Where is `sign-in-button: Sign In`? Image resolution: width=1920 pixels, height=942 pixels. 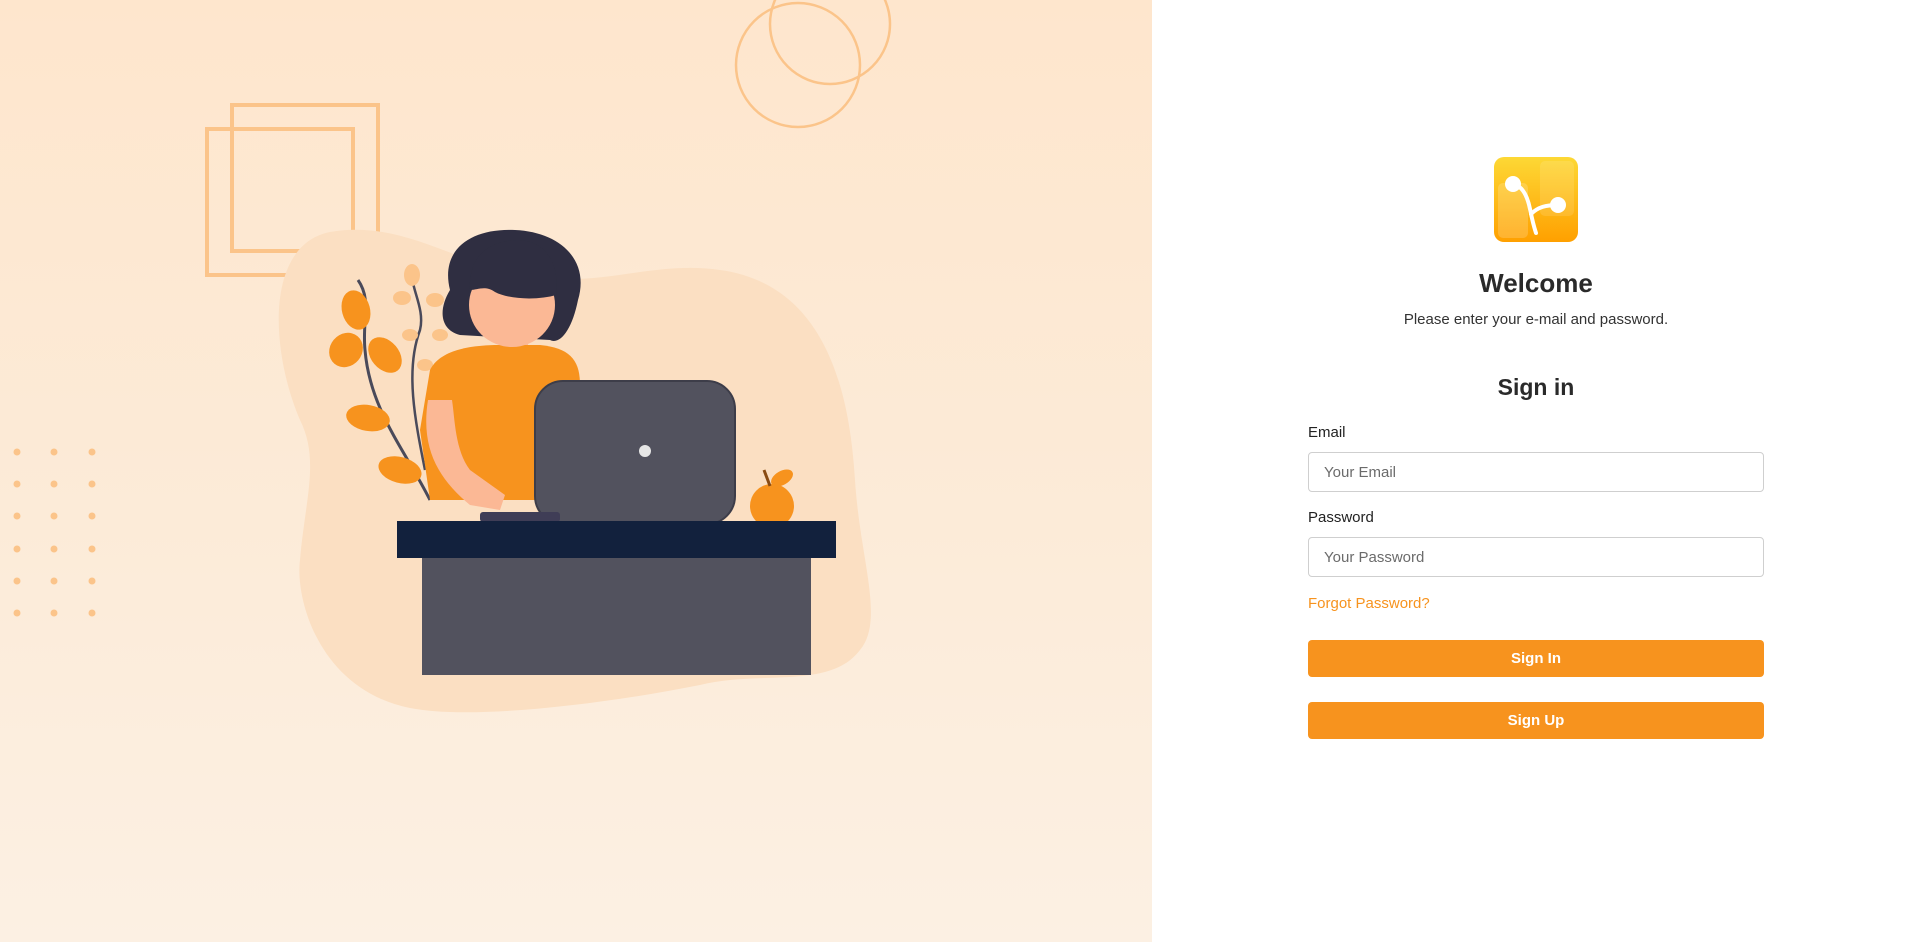
sign-in-button: Sign In is located at coordinates (1536, 658).